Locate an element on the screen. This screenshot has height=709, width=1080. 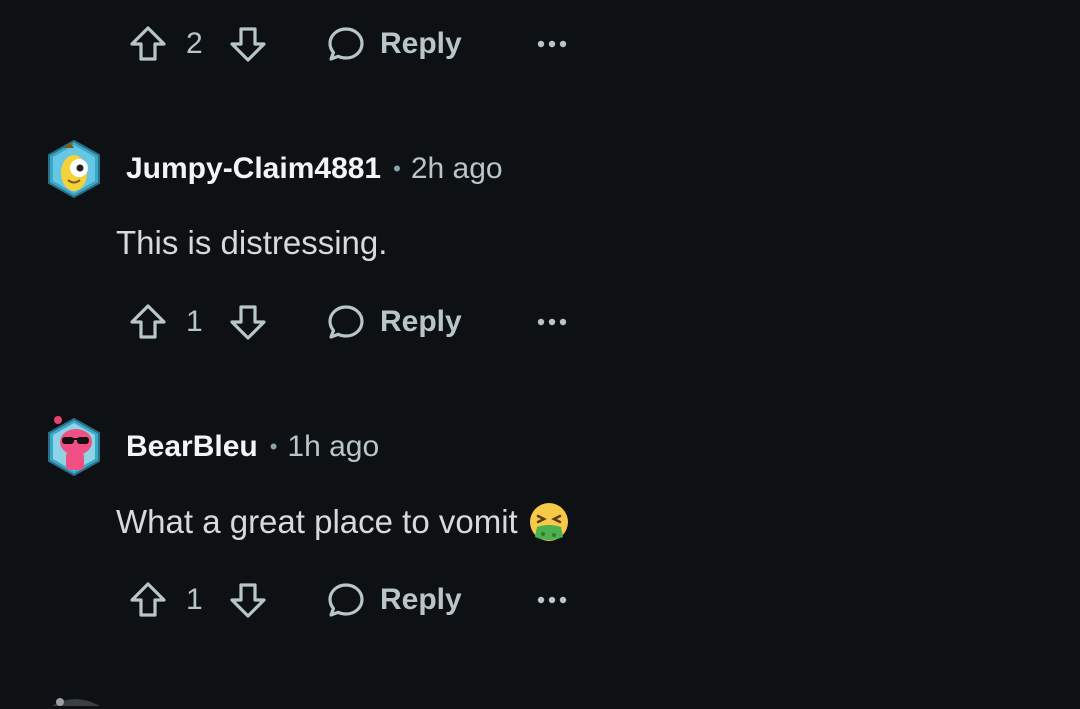
comment-text: This is distressing. is located at coordinates (252, 242).